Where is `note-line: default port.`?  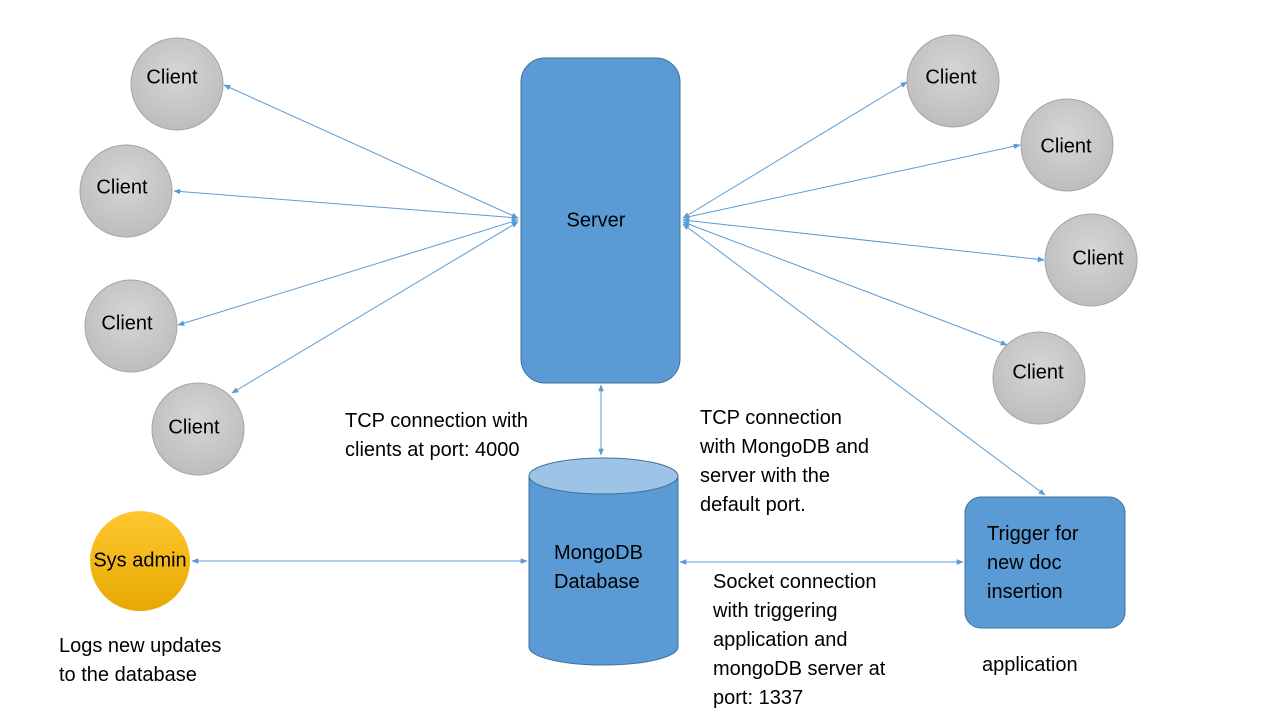 note-line: default port. is located at coordinates (753, 505).